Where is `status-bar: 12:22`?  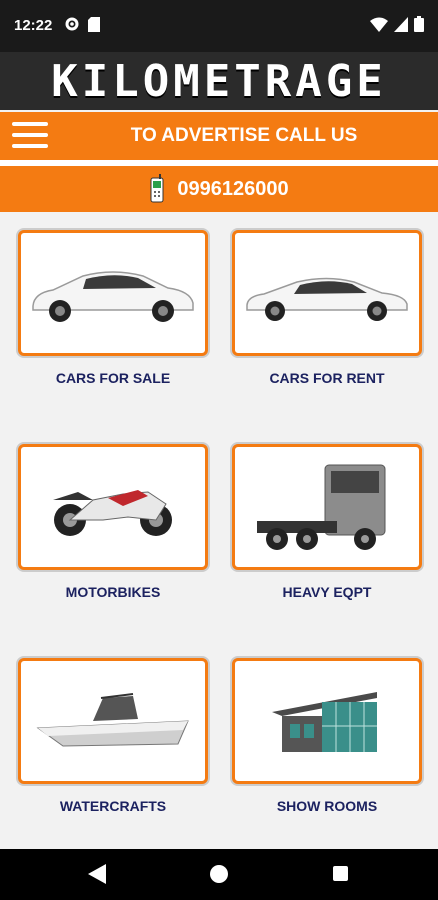
status-bar: 12:22 is located at coordinates (219, 26).